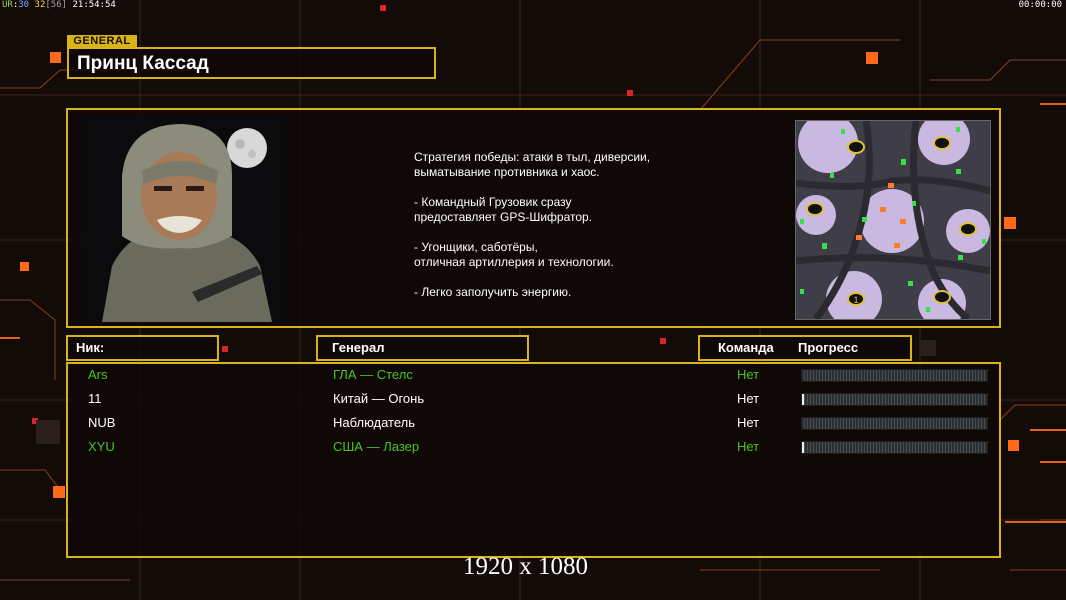 This screenshot has width=1066, height=600. I want to click on player-general: США — Лазер, so click(376, 446).